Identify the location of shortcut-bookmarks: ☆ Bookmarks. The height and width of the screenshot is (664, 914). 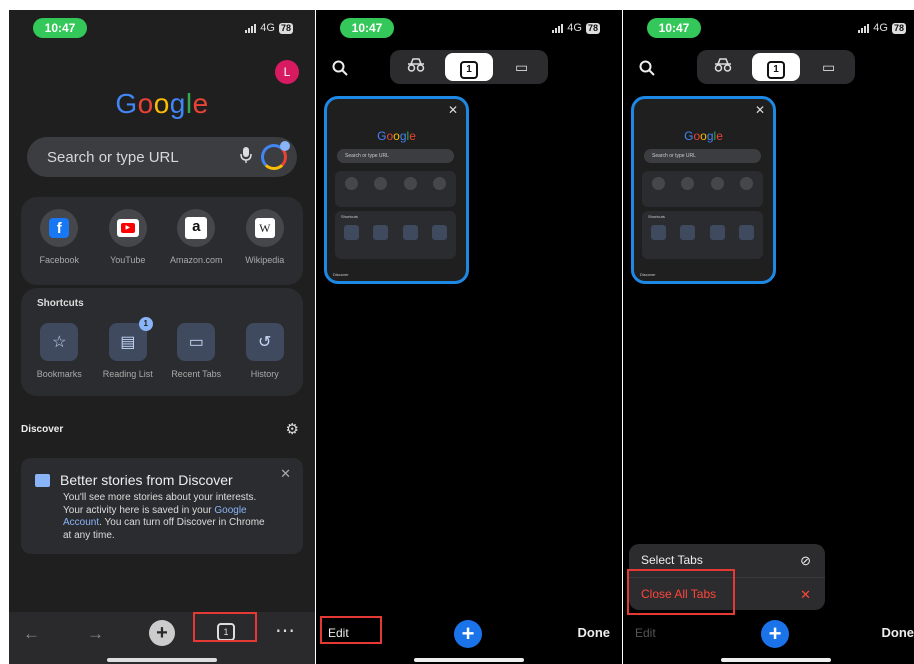
(59, 351).